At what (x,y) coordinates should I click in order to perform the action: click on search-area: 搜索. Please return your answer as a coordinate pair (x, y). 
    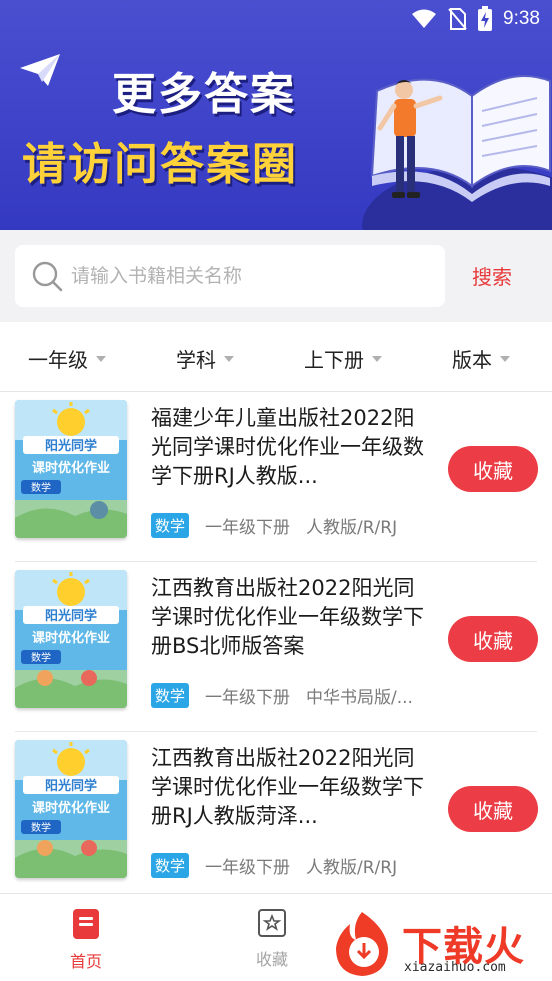
    Looking at the image, I should click on (276, 276).